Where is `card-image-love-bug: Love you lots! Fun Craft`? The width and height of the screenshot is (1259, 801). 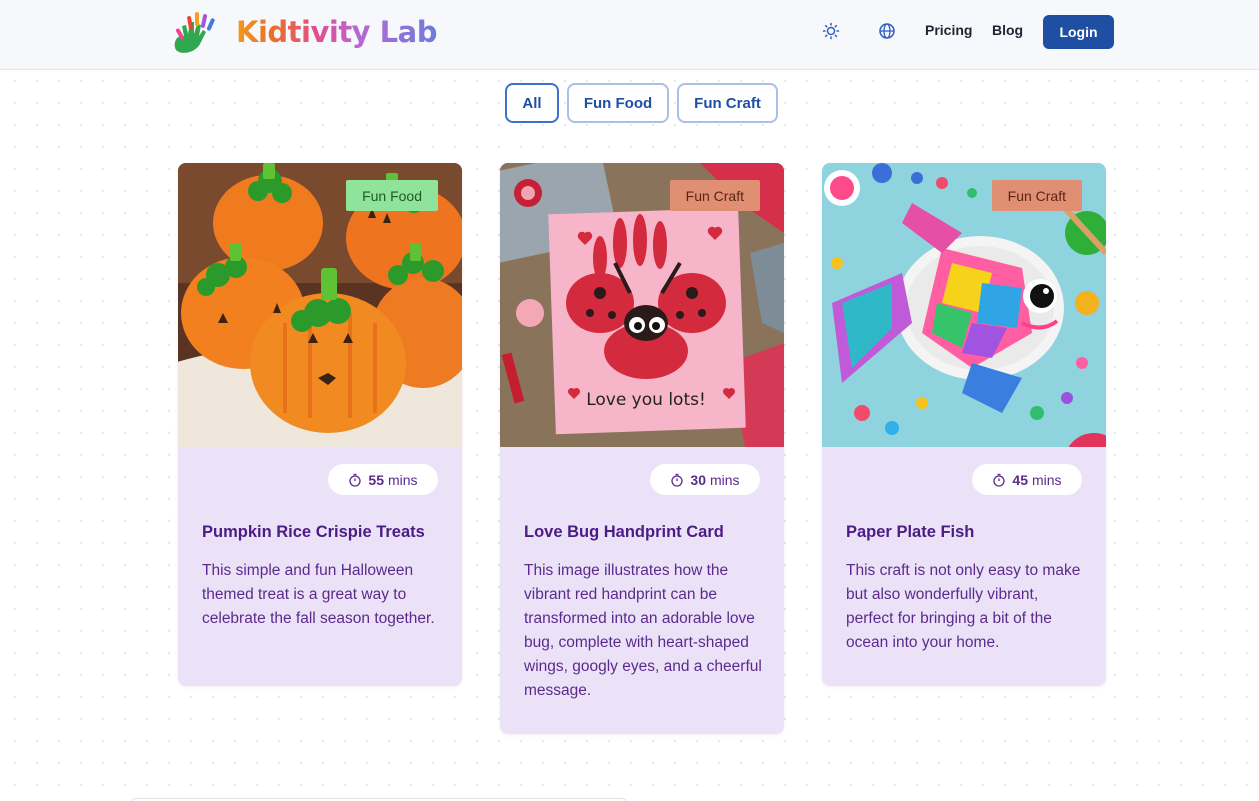
card-image-love-bug: Love you lots! Fun Craft is located at coordinates (642, 305).